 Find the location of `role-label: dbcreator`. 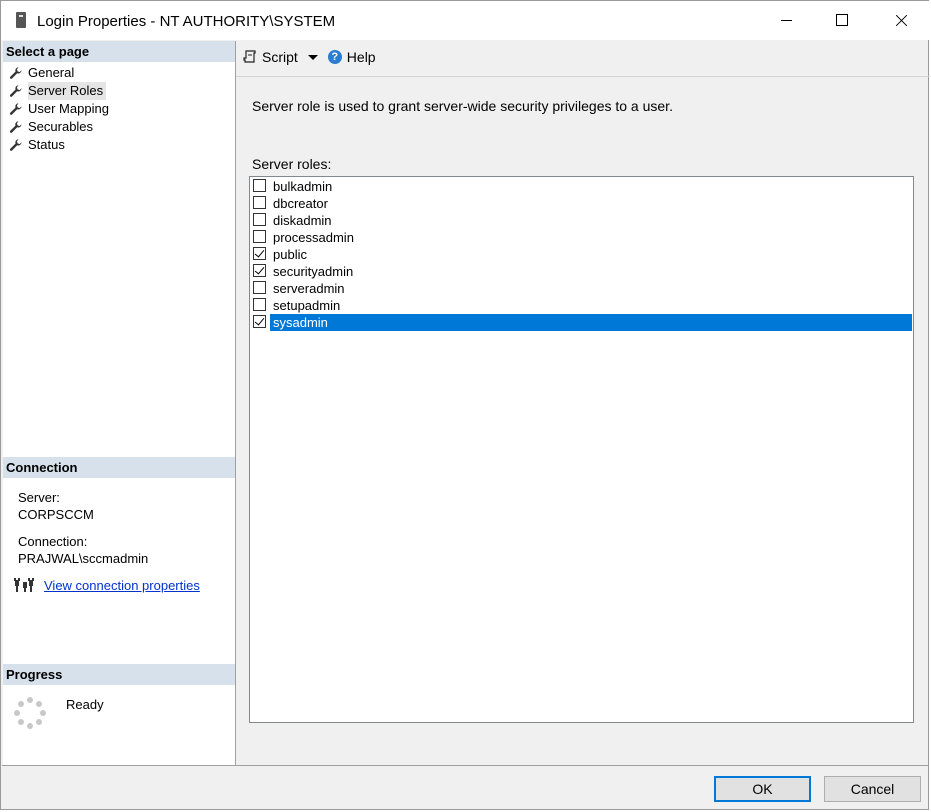

role-label: dbcreator is located at coordinates (300, 203).